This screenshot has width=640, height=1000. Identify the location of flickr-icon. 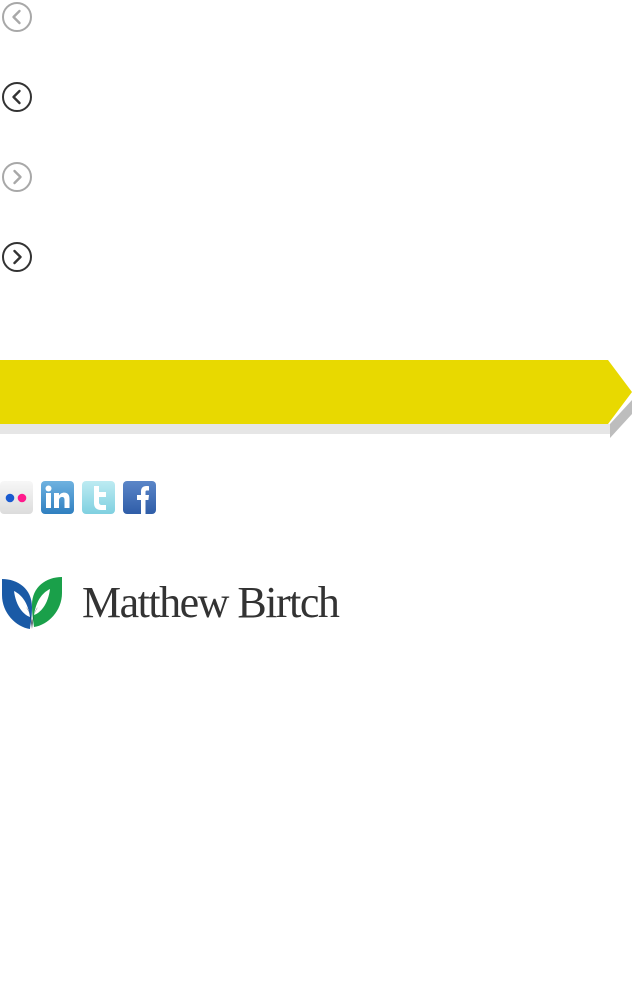
(16, 497).